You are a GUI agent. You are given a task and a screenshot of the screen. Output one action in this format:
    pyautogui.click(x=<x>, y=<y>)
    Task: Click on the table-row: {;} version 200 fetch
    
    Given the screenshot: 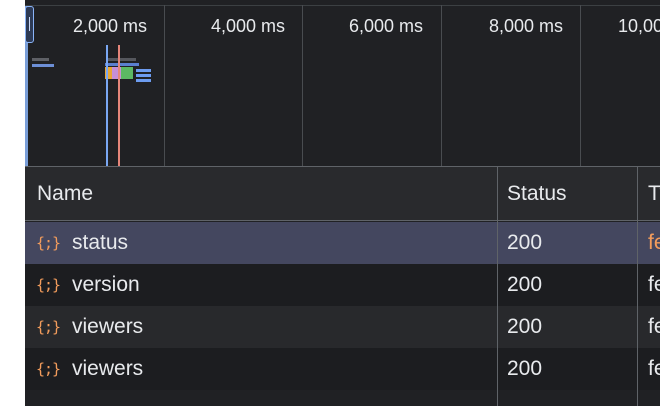 What is the action you would take?
    pyautogui.click(x=342, y=285)
    